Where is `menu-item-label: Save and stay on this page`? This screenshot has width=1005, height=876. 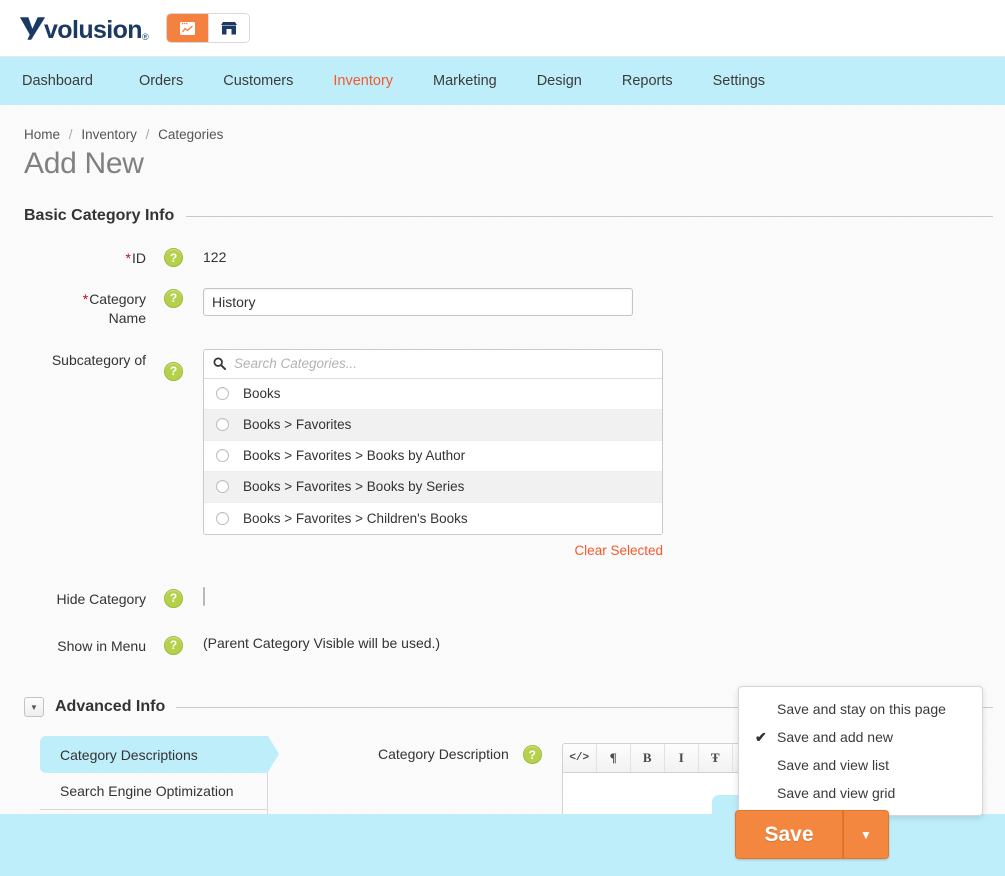
menu-item-label: Save and stay on this page is located at coordinates (861, 709).